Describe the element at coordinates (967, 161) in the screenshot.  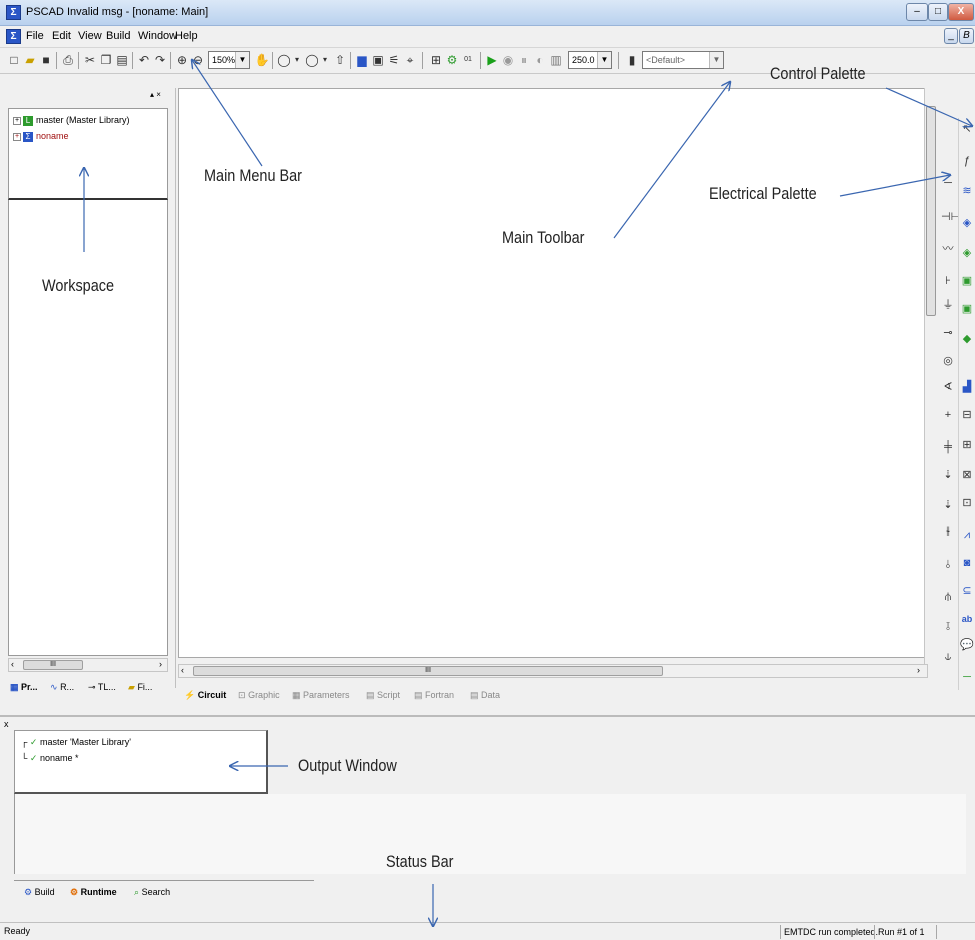
I see `function-icon: ƒ` at that location.